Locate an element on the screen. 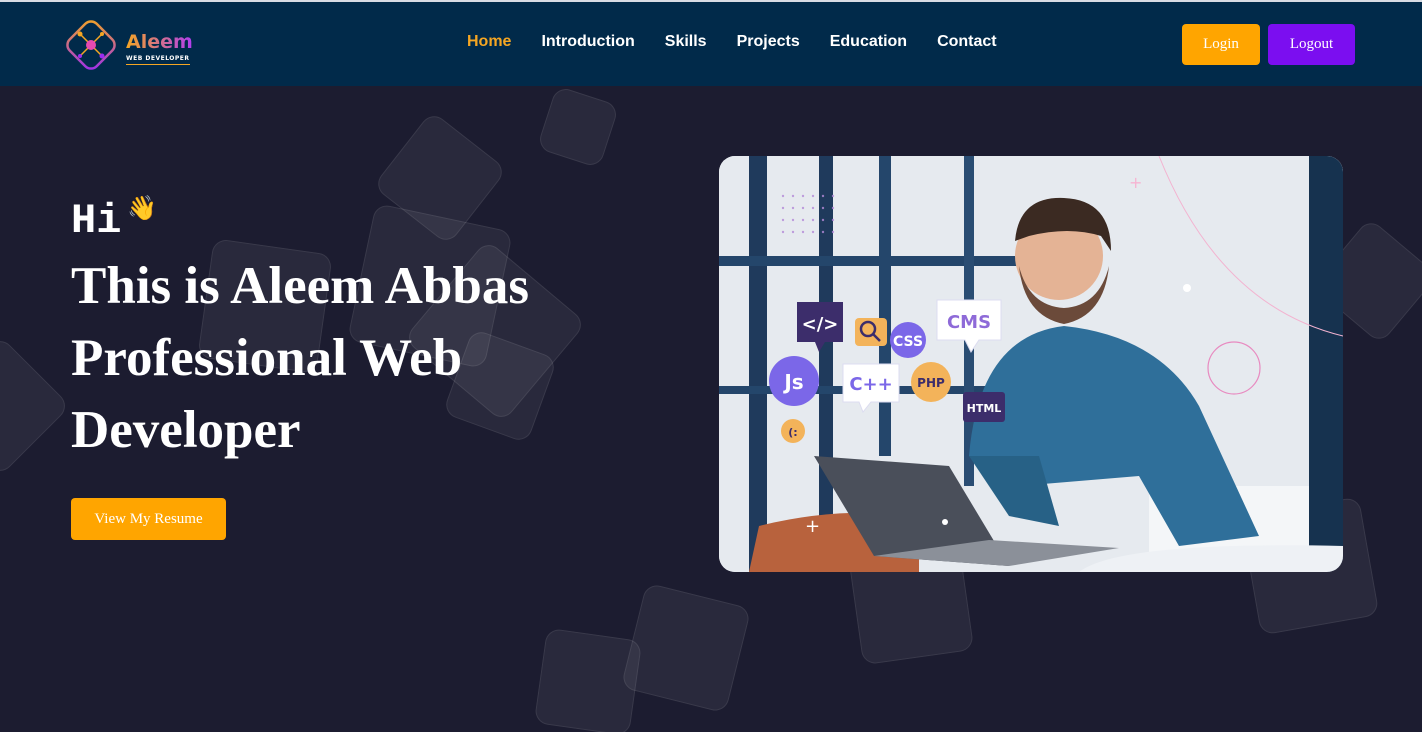 This screenshot has height=732, width=1422. cpp-badge-label: C++ is located at coordinates (870, 384).